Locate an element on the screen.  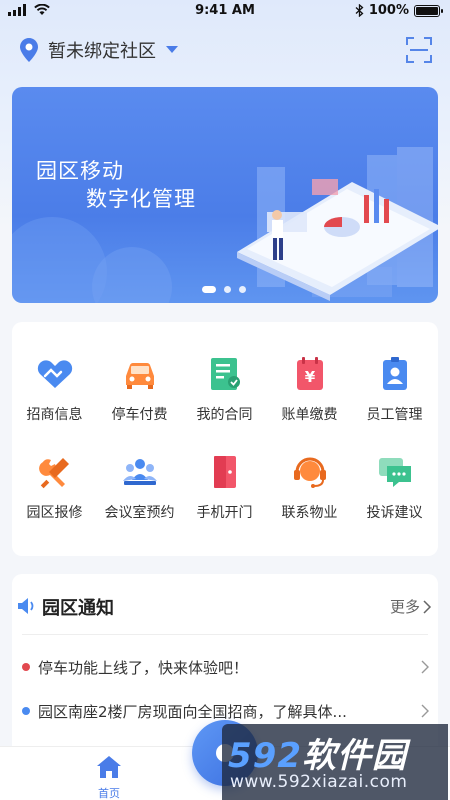
feature-my-contract: 我的合同 is located at coordinates (224, 394).